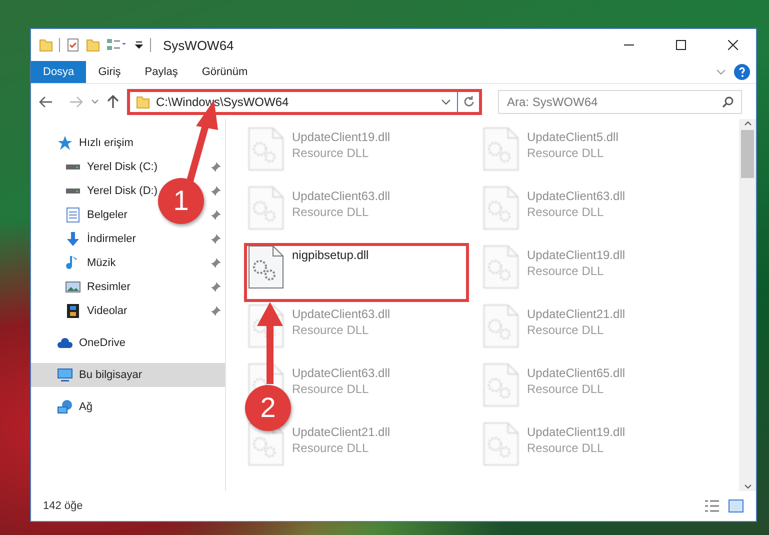  I want to click on tiles-view-icon, so click(736, 506).